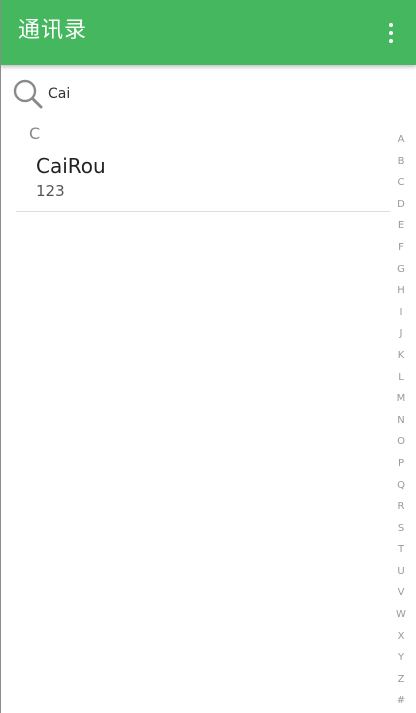 The height and width of the screenshot is (713, 416). I want to click on index-letter-i: I, so click(401, 313).